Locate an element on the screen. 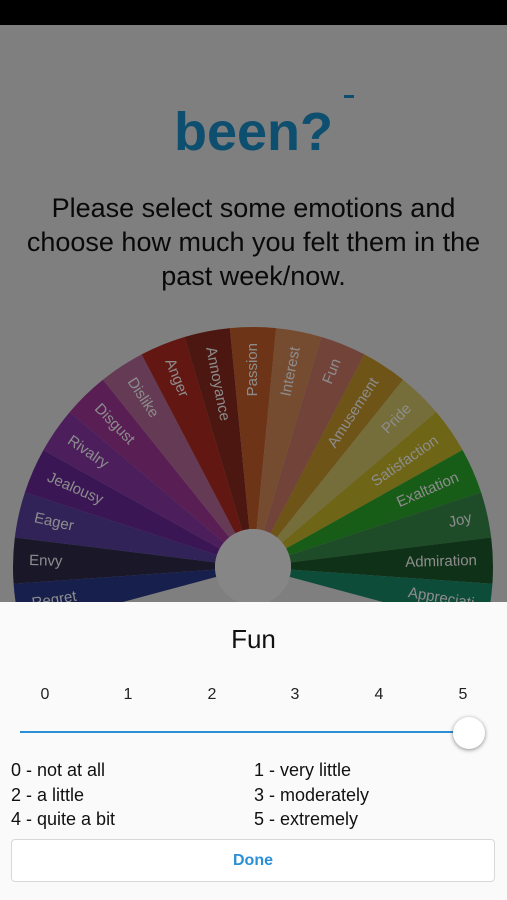 This screenshot has width=507, height=900. legend-item-0: 0 - not at all is located at coordinates (58, 770).